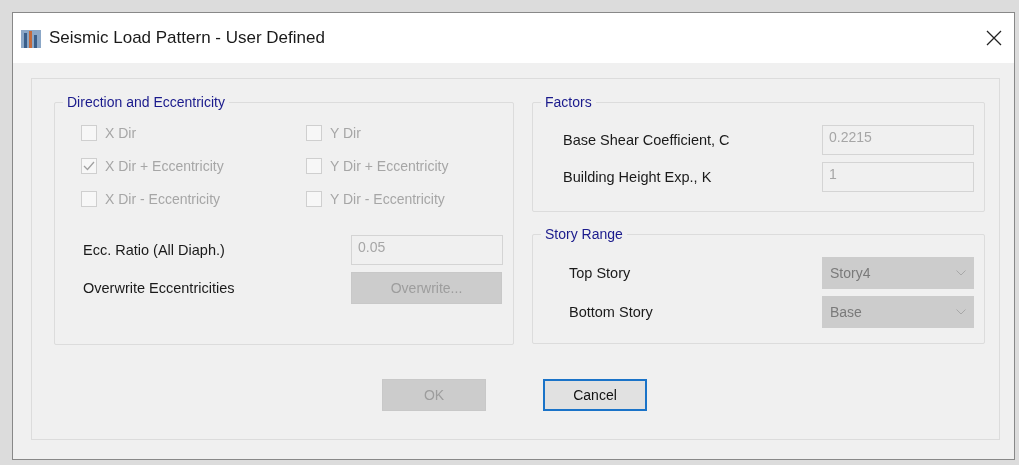 This screenshot has height=465, width=1019. Describe the element at coordinates (159, 288) in the screenshot. I see `field-label: Overwrite Eccentricities` at that location.